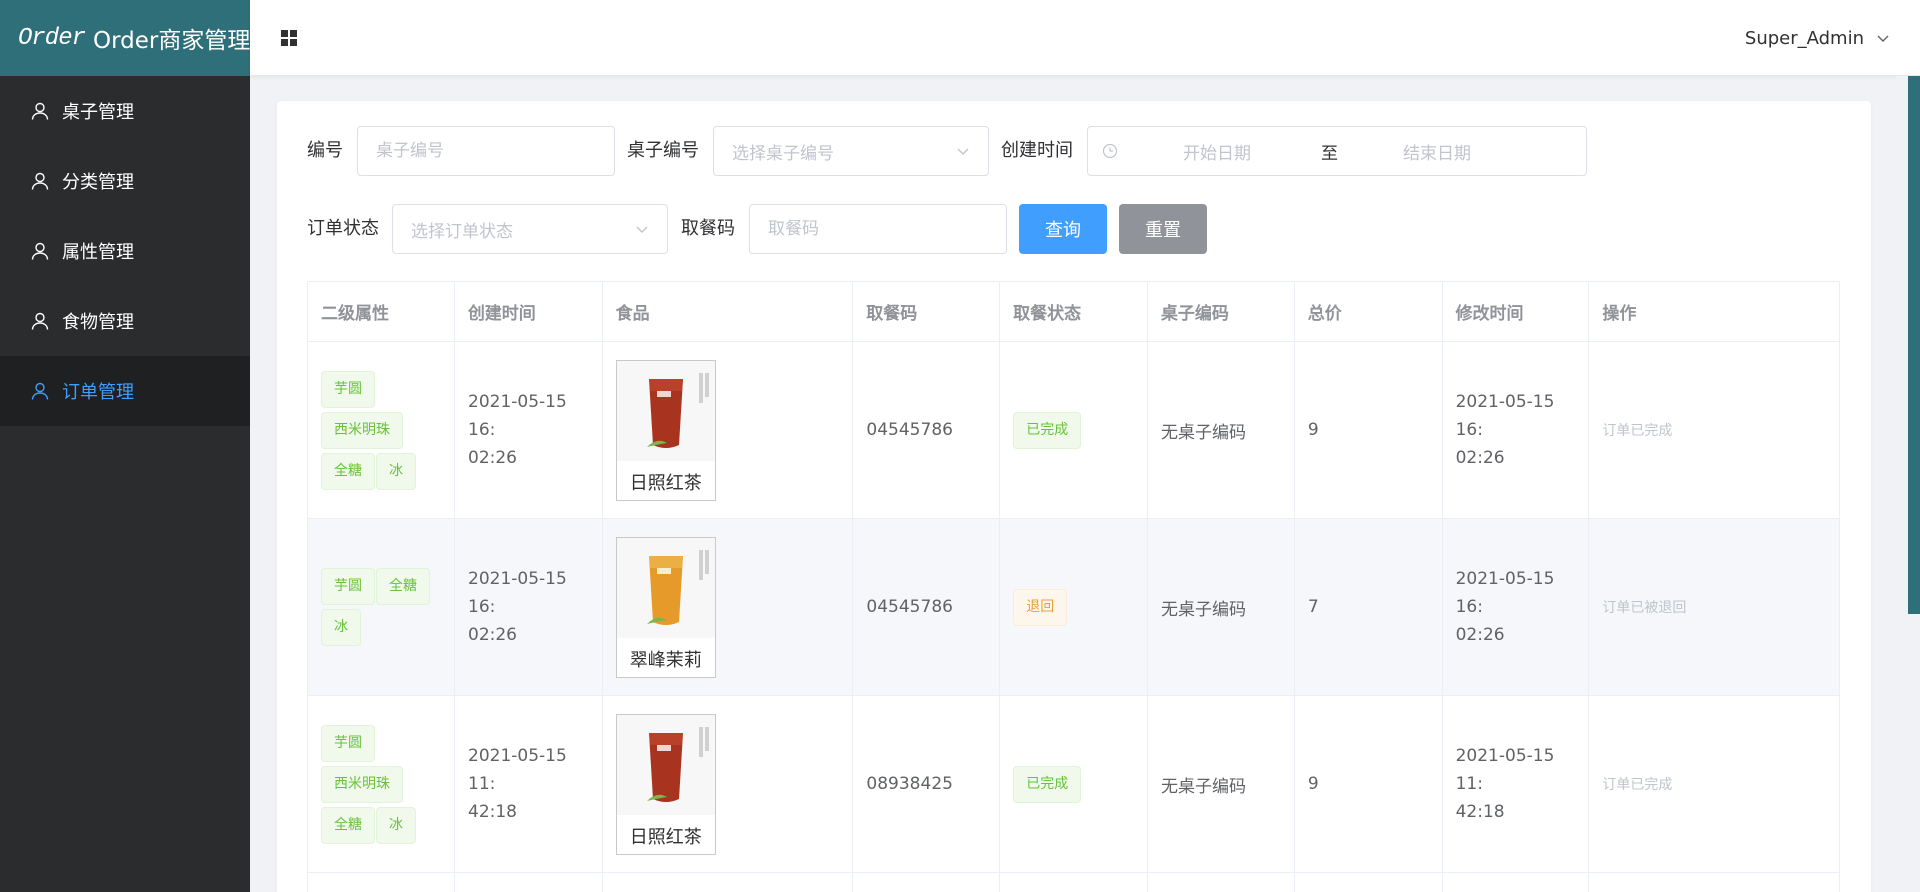  I want to click on top-header: Super_Admin, so click(1085, 38).